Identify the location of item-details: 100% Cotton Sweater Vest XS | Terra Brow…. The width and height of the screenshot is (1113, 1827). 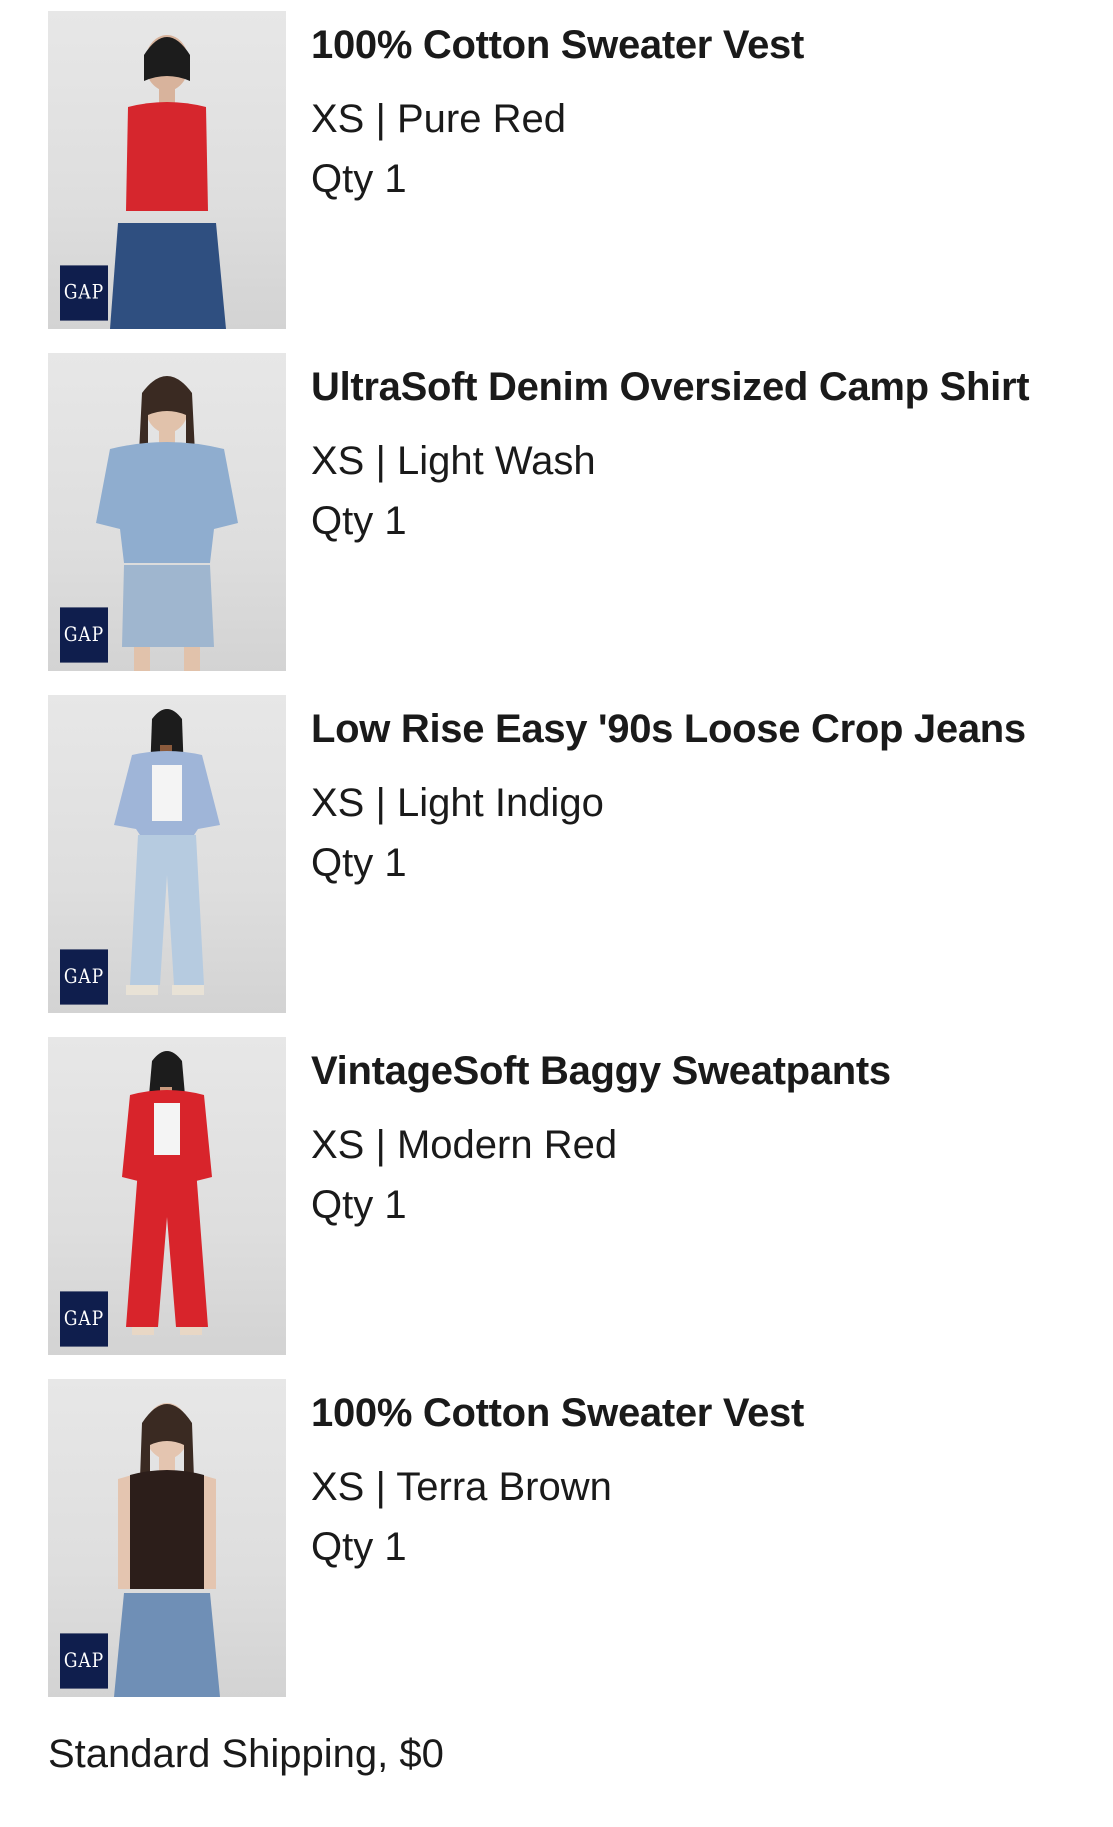
(702, 1475).